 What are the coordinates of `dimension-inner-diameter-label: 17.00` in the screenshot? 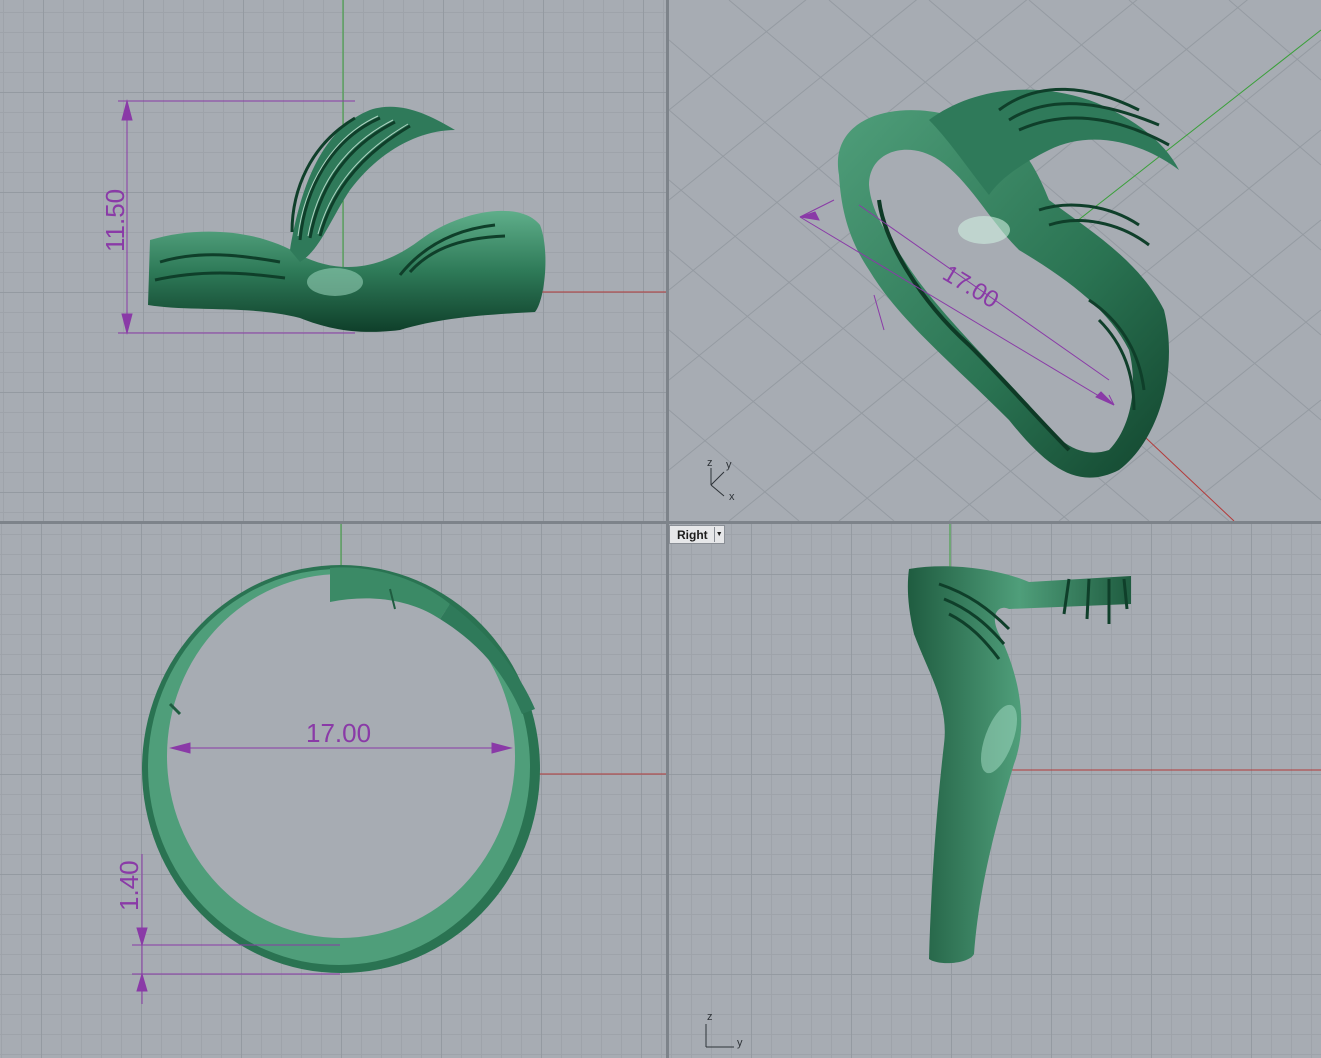 It's located at (338, 733).